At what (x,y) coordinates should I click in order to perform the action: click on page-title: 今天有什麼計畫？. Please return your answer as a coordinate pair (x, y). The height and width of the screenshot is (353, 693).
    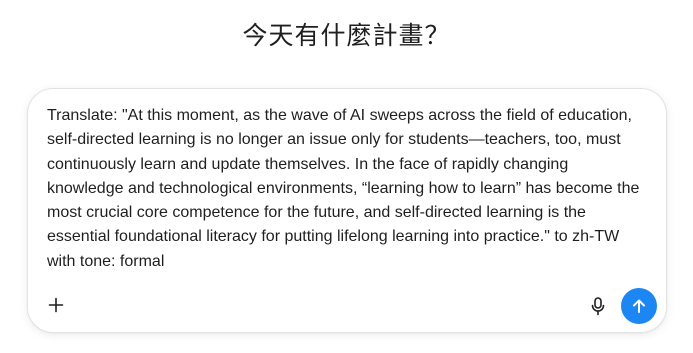
    Looking at the image, I should click on (346, 35).